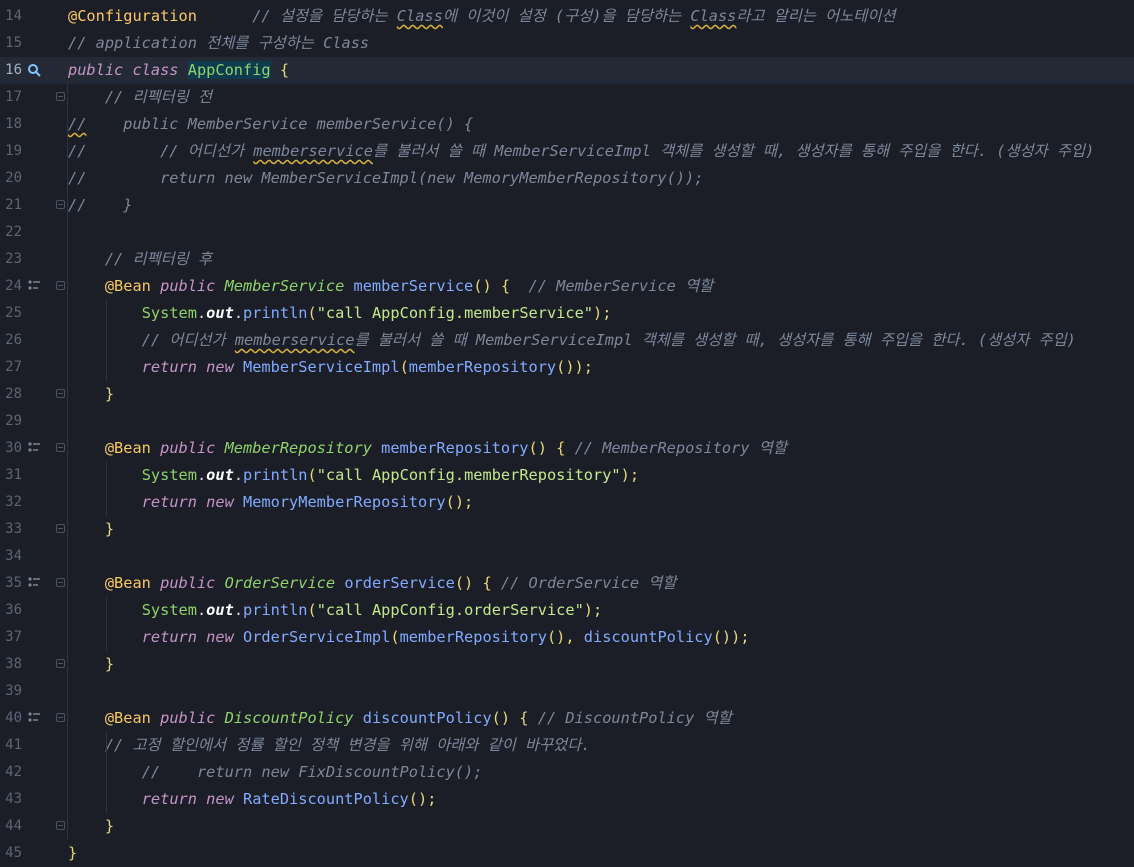 Image resolution: width=1134 pixels, height=867 pixels. Describe the element at coordinates (11, 394) in the screenshot. I see `line-number: 28` at that location.